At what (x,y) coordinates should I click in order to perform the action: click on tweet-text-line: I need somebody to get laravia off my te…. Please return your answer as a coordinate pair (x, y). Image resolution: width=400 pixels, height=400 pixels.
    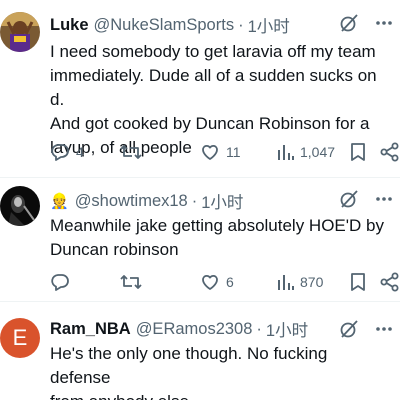
    Looking at the image, I should click on (213, 51).